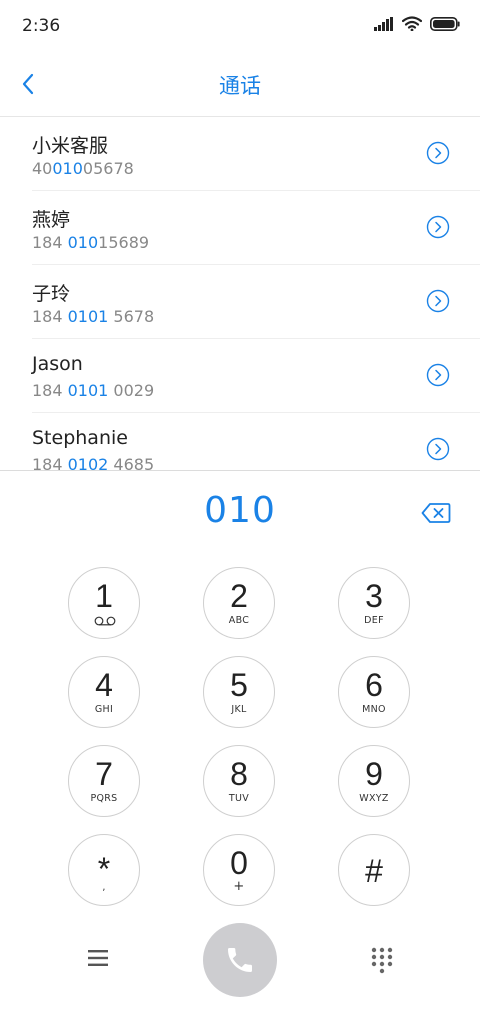 Image resolution: width=480 pixels, height=1013 pixels. What do you see at coordinates (374, 620) in the screenshot?
I see `key-letters: DEF` at bounding box center [374, 620].